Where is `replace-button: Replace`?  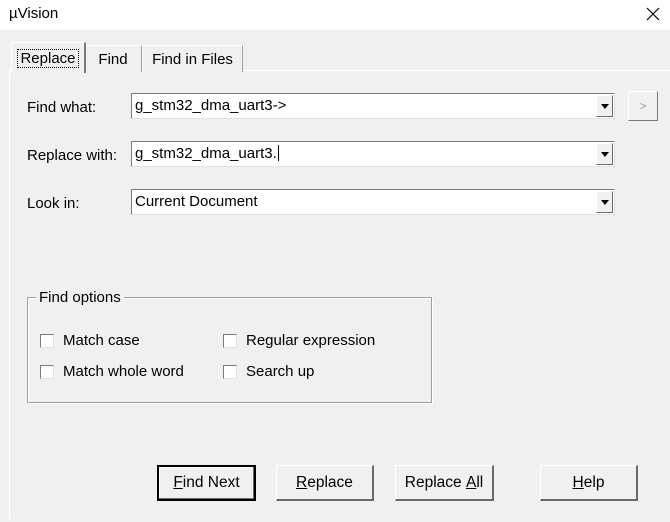 replace-button: Replace is located at coordinates (325, 483).